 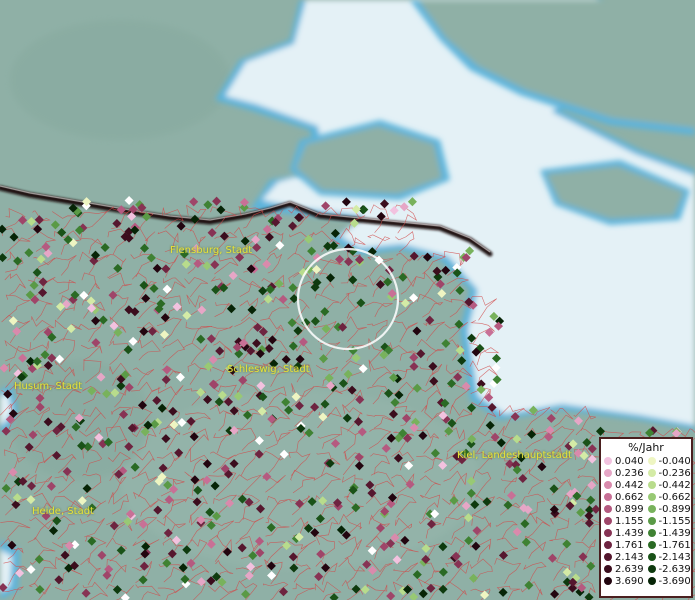 What do you see at coordinates (629, 509) in the screenshot?
I see `legend-label: 0.899` at bounding box center [629, 509].